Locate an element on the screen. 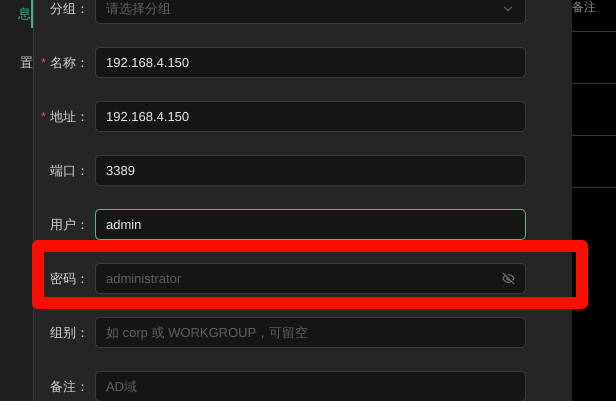 This screenshot has width=616, height=401. input-field: 3389 is located at coordinates (310, 170).